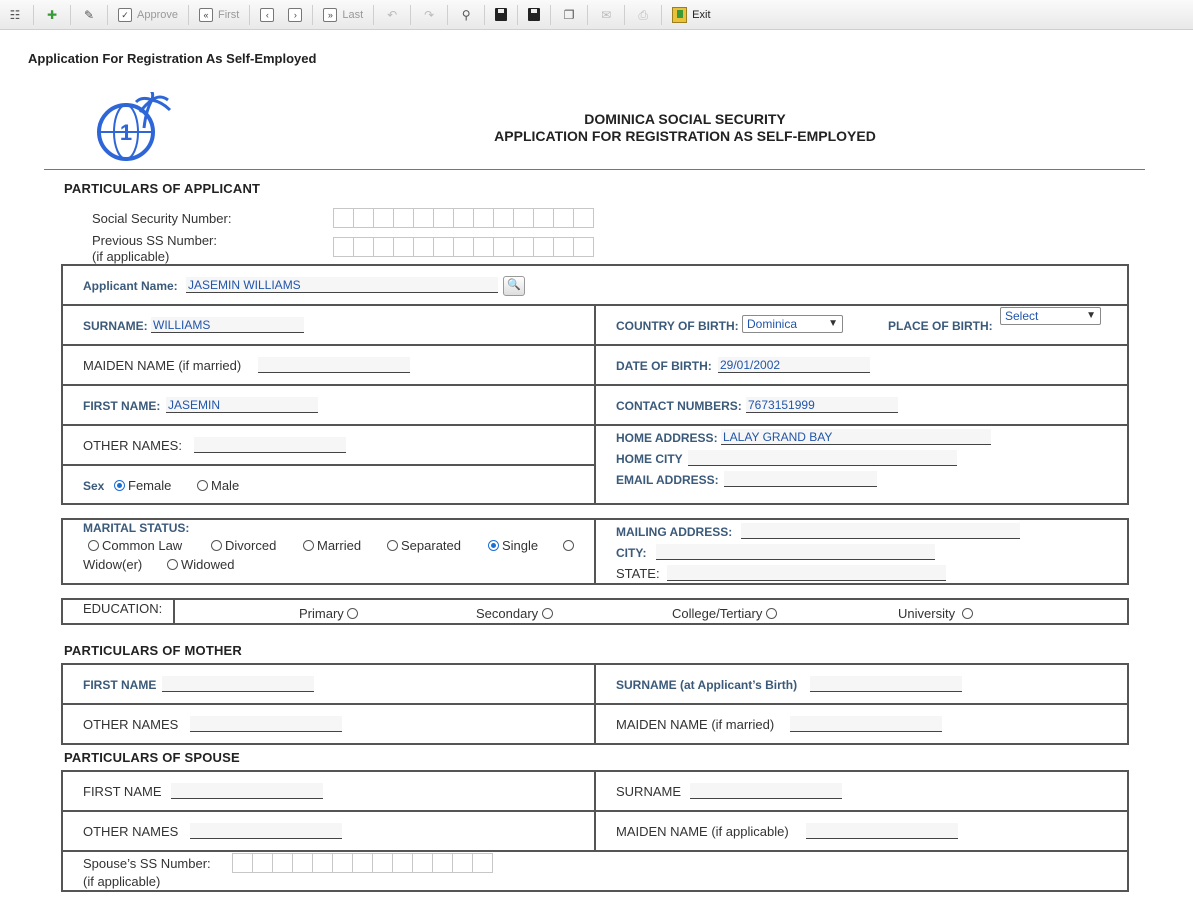  What do you see at coordinates (569, 15) in the screenshot?
I see `copy-button: ❐` at bounding box center [569, 15].